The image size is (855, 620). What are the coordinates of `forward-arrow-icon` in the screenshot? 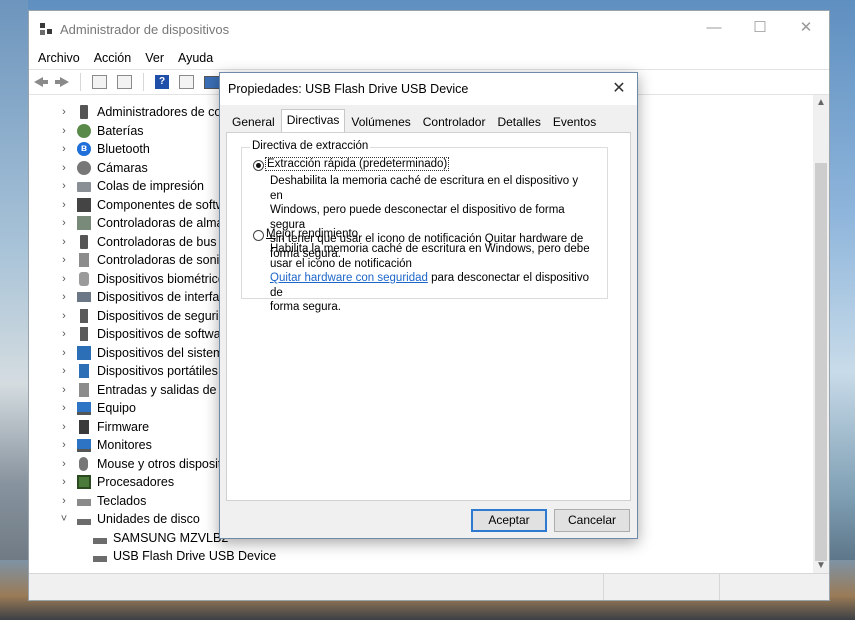 It's located at (62, 82).